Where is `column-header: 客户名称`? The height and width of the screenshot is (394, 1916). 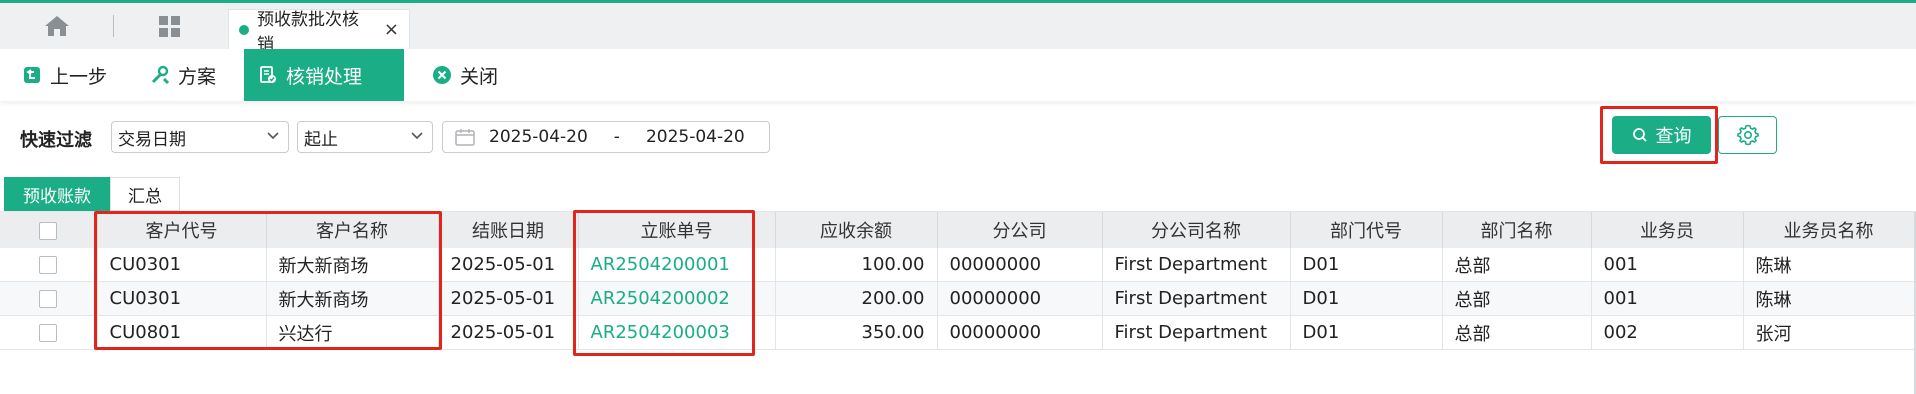
column-header: 客户名称 is located at coordinates (352, 230).